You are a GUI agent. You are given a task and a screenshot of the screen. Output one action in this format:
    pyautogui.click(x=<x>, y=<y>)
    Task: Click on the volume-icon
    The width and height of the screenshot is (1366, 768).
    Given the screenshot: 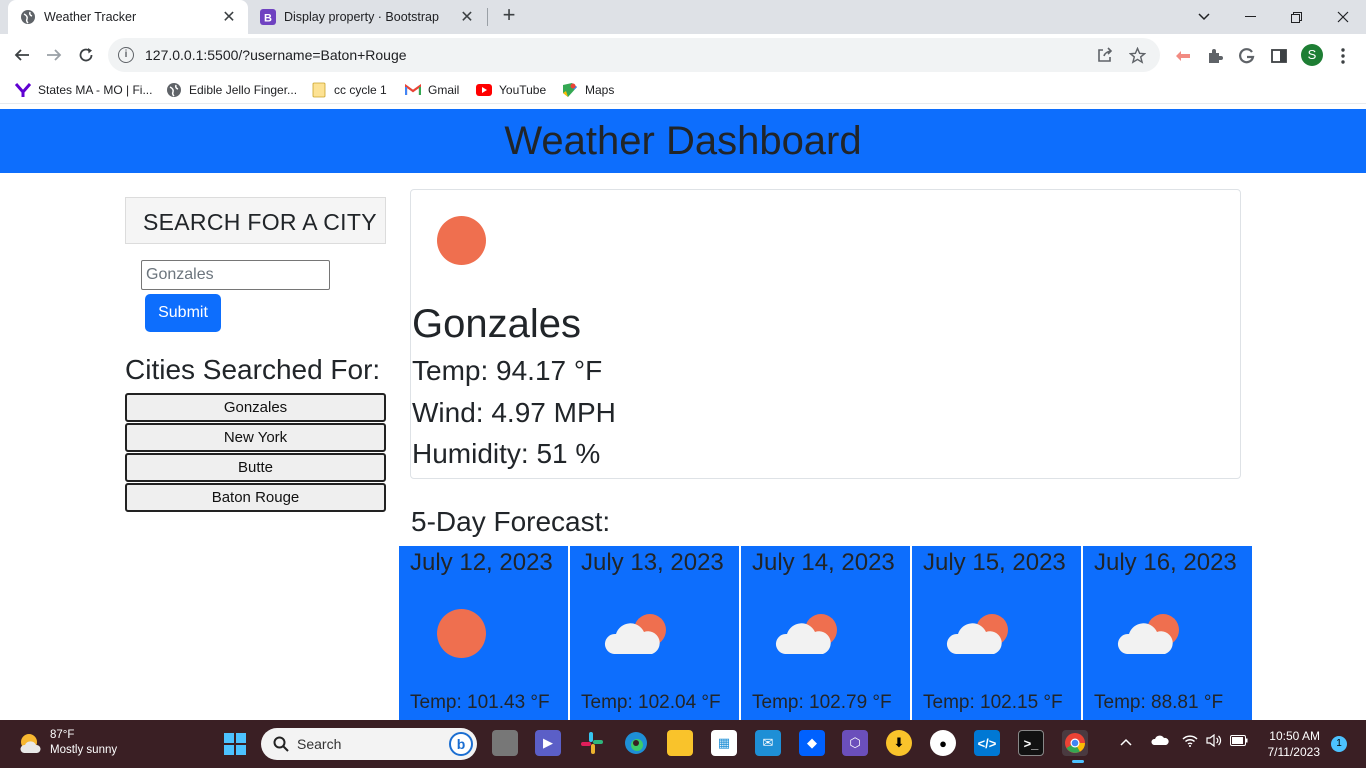 What is the action you would take?
    pyautogui.click(x=1214, y=741)
    